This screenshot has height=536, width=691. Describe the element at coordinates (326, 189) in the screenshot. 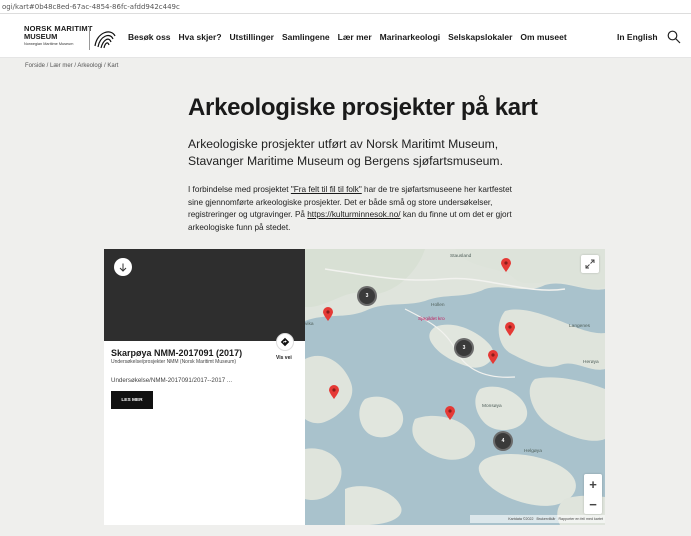

I see `project-link: "Fra felt til fil til folk"` at that location.